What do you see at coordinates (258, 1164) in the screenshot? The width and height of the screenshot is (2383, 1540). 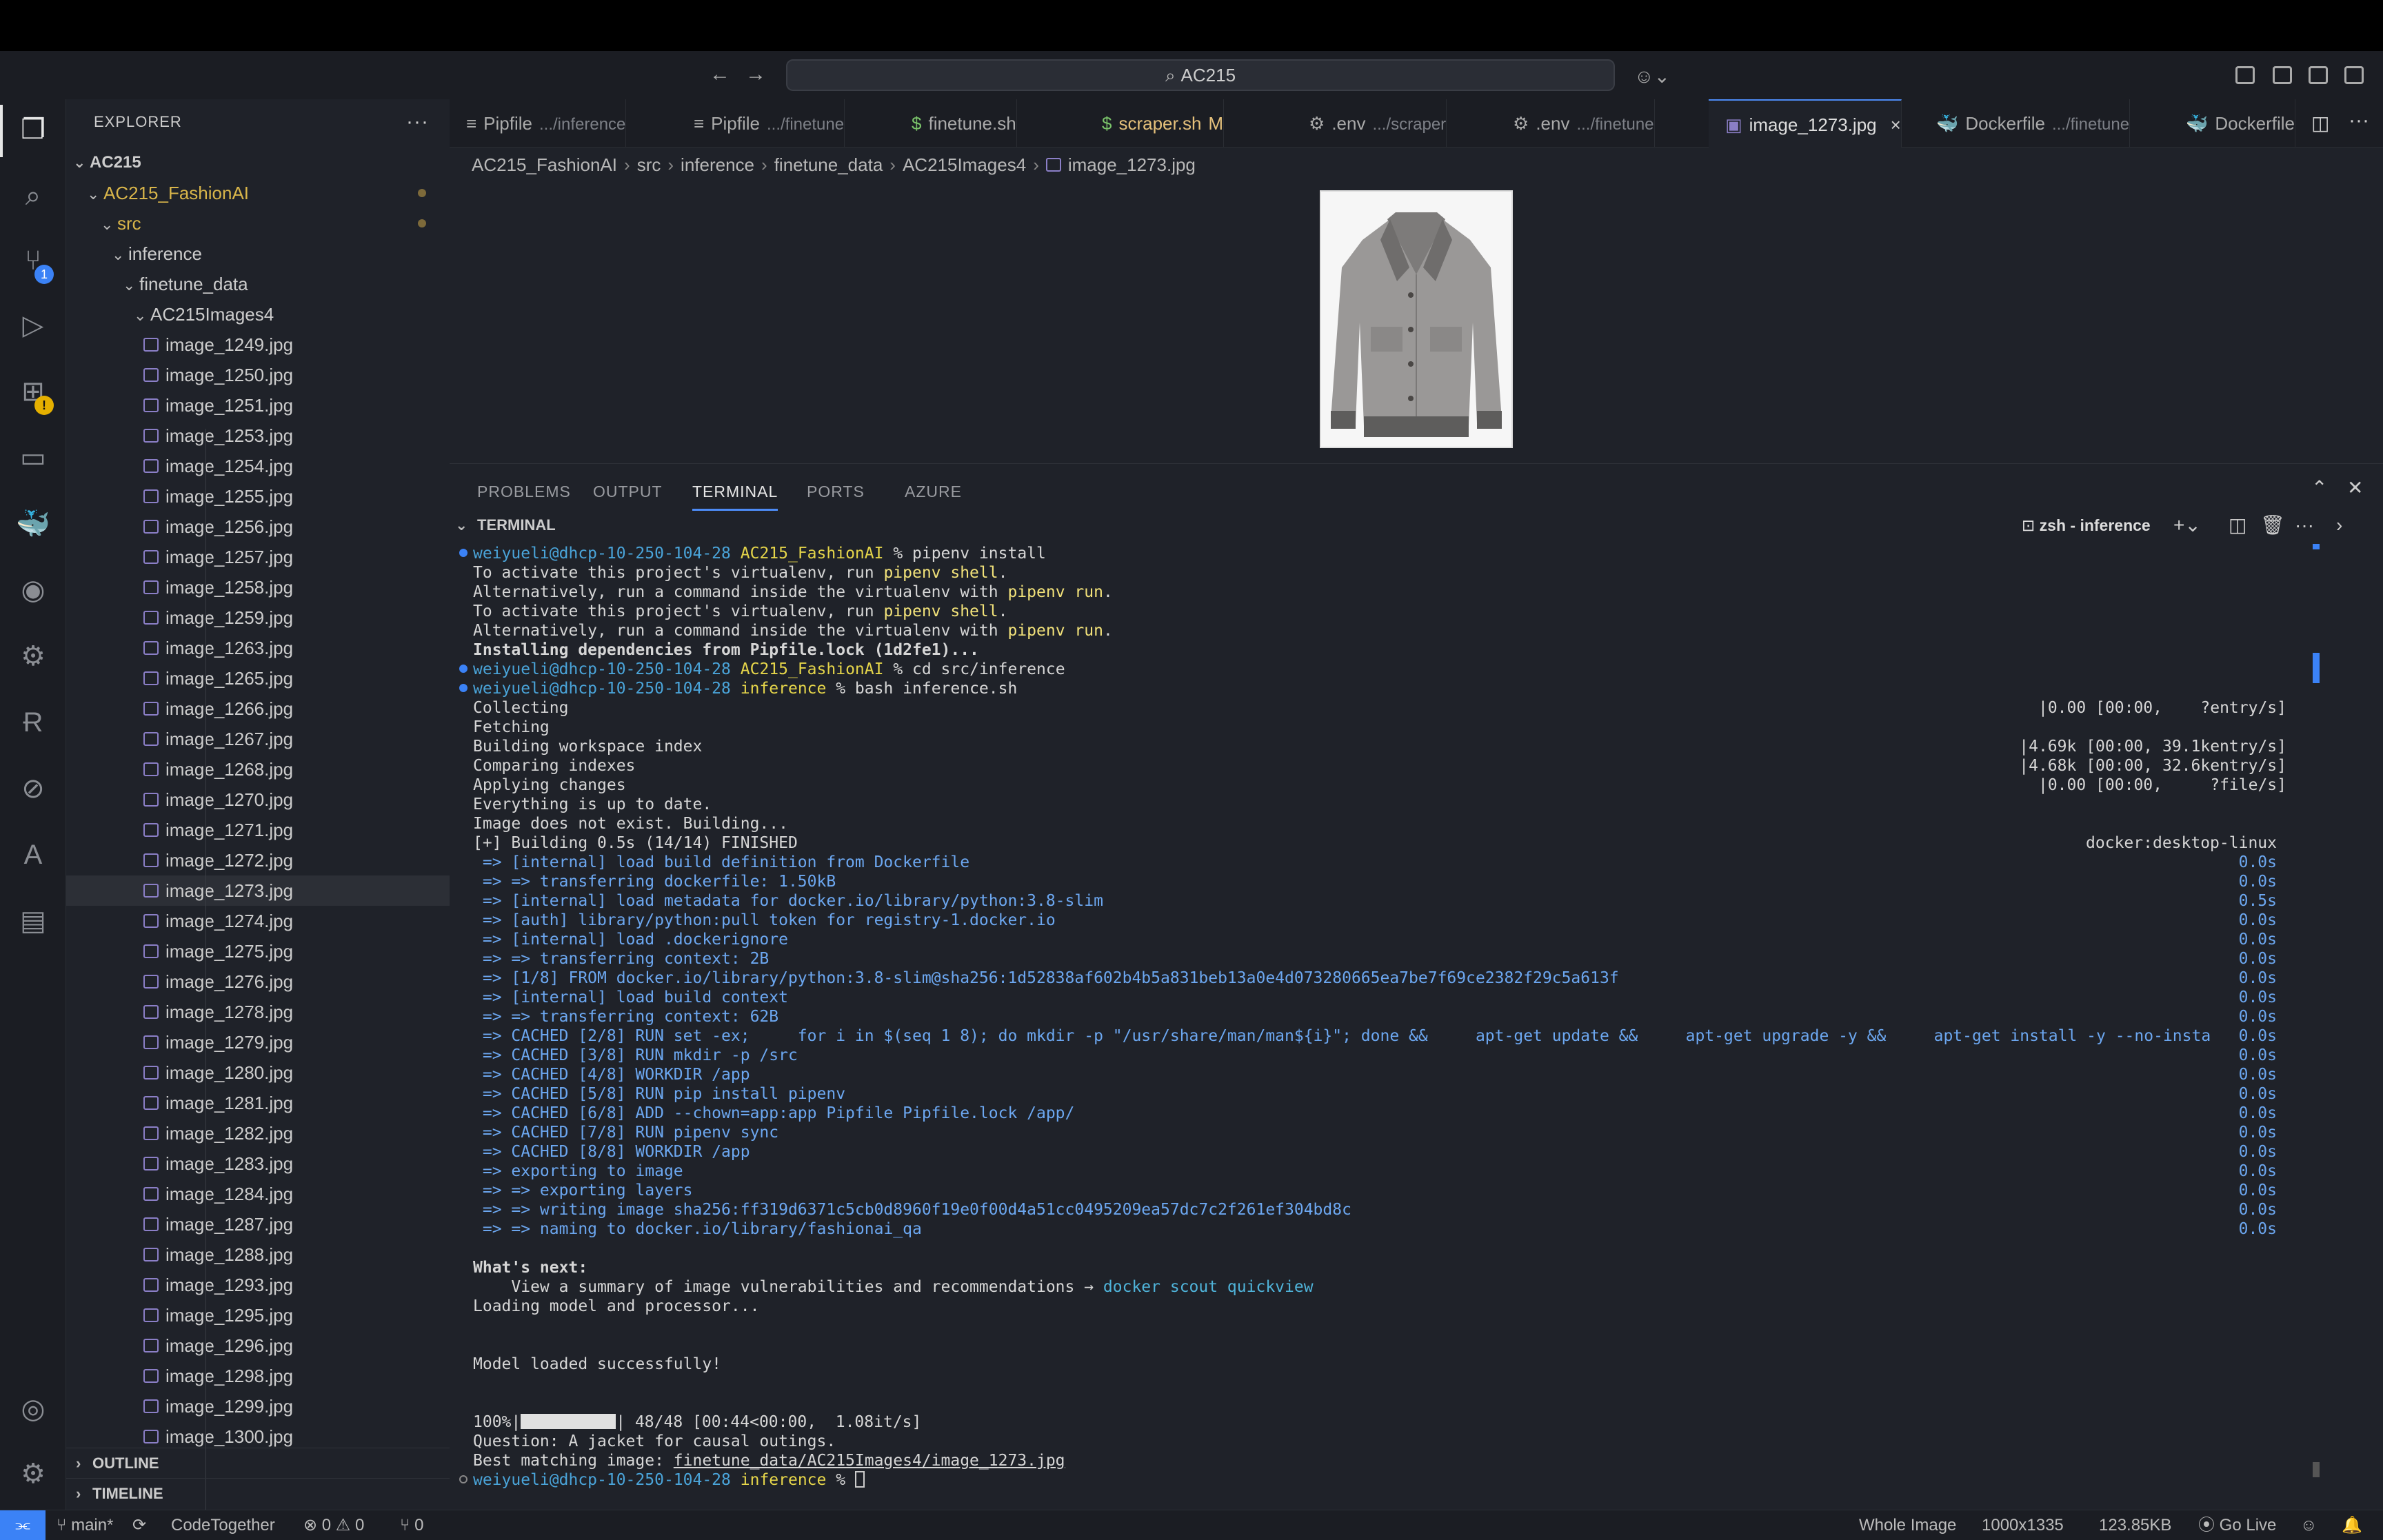 I see `tree-file-item: image_1283.jpg` at bounding box center [258, 1164].